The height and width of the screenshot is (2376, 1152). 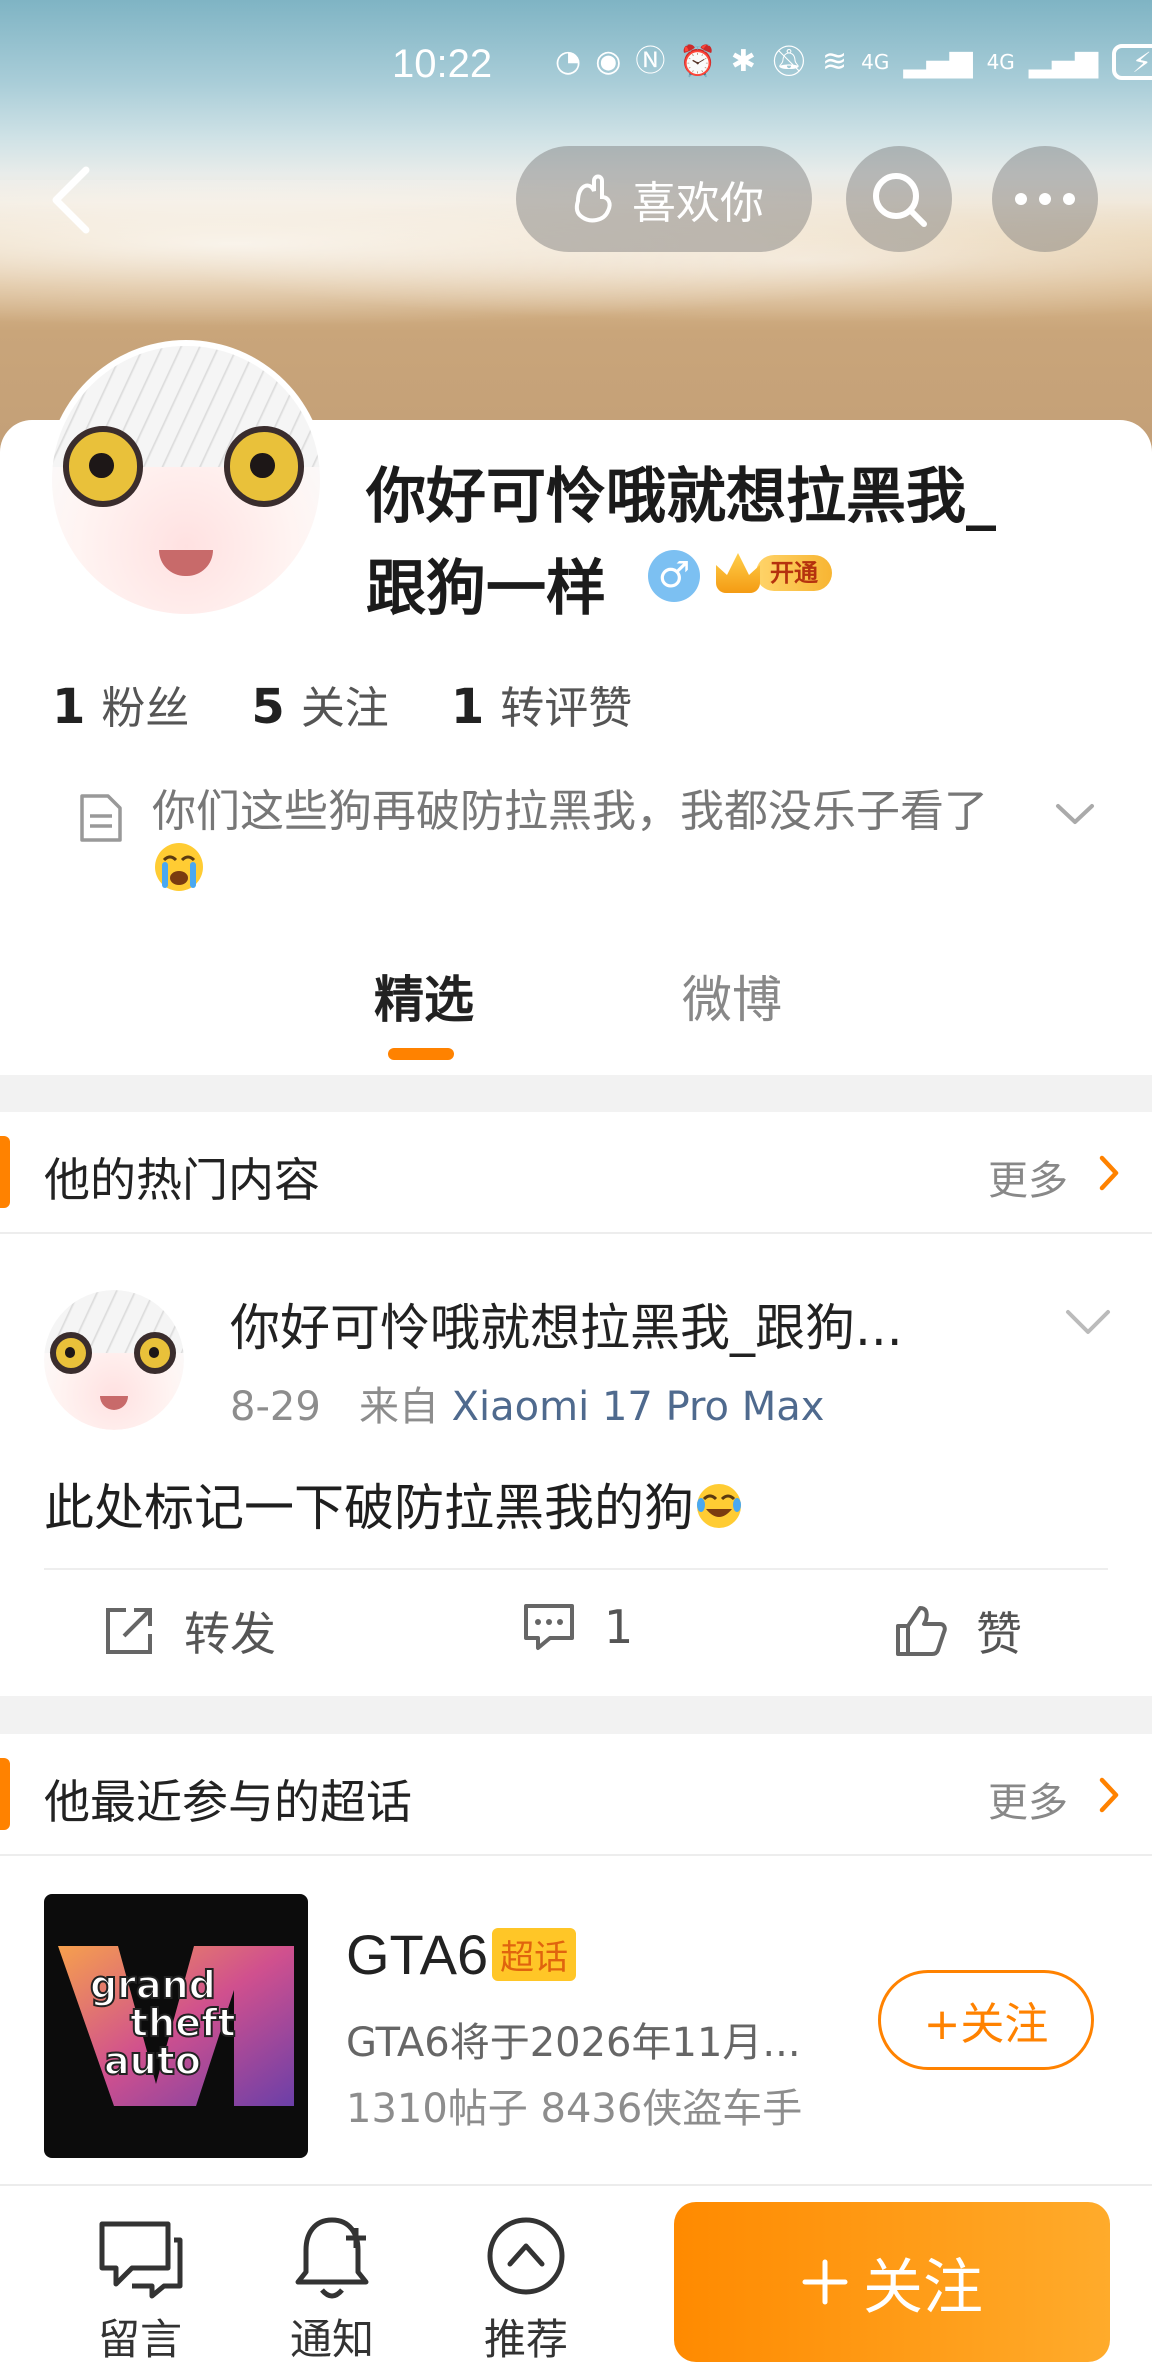 I want to click on status-time: 10:22, so click(x=442, y=64).